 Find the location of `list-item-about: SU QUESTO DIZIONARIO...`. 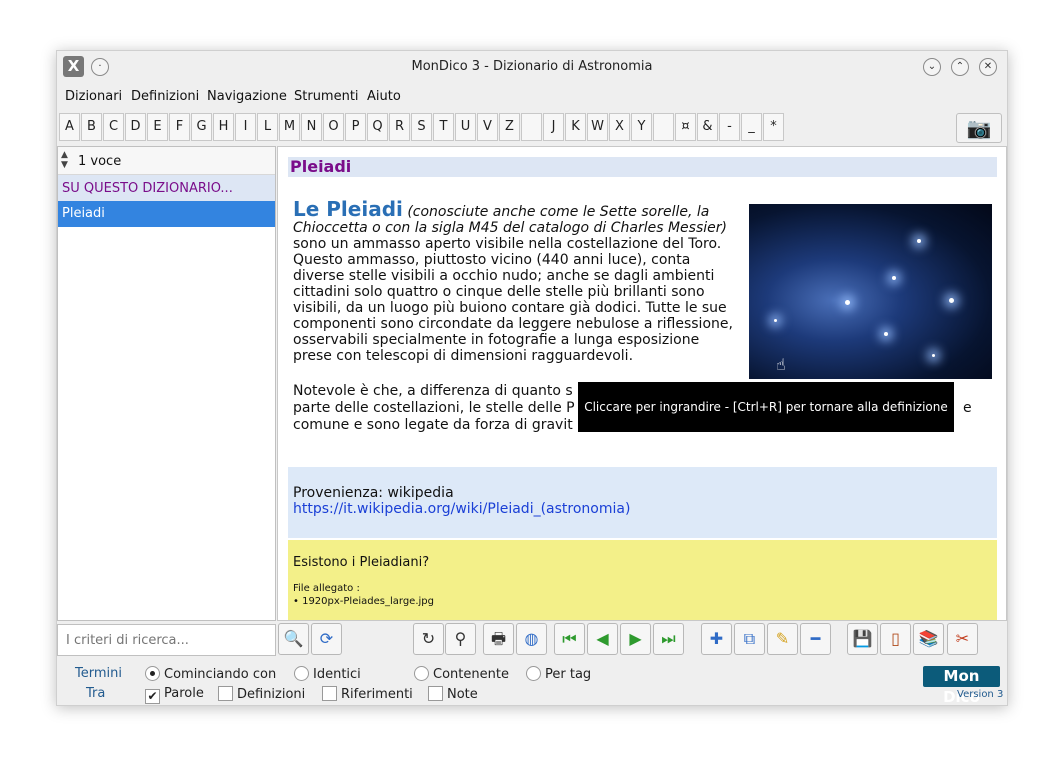

list-item-about: SU QUESTO DIZIONARIO... is located at coordinates (166, 188).